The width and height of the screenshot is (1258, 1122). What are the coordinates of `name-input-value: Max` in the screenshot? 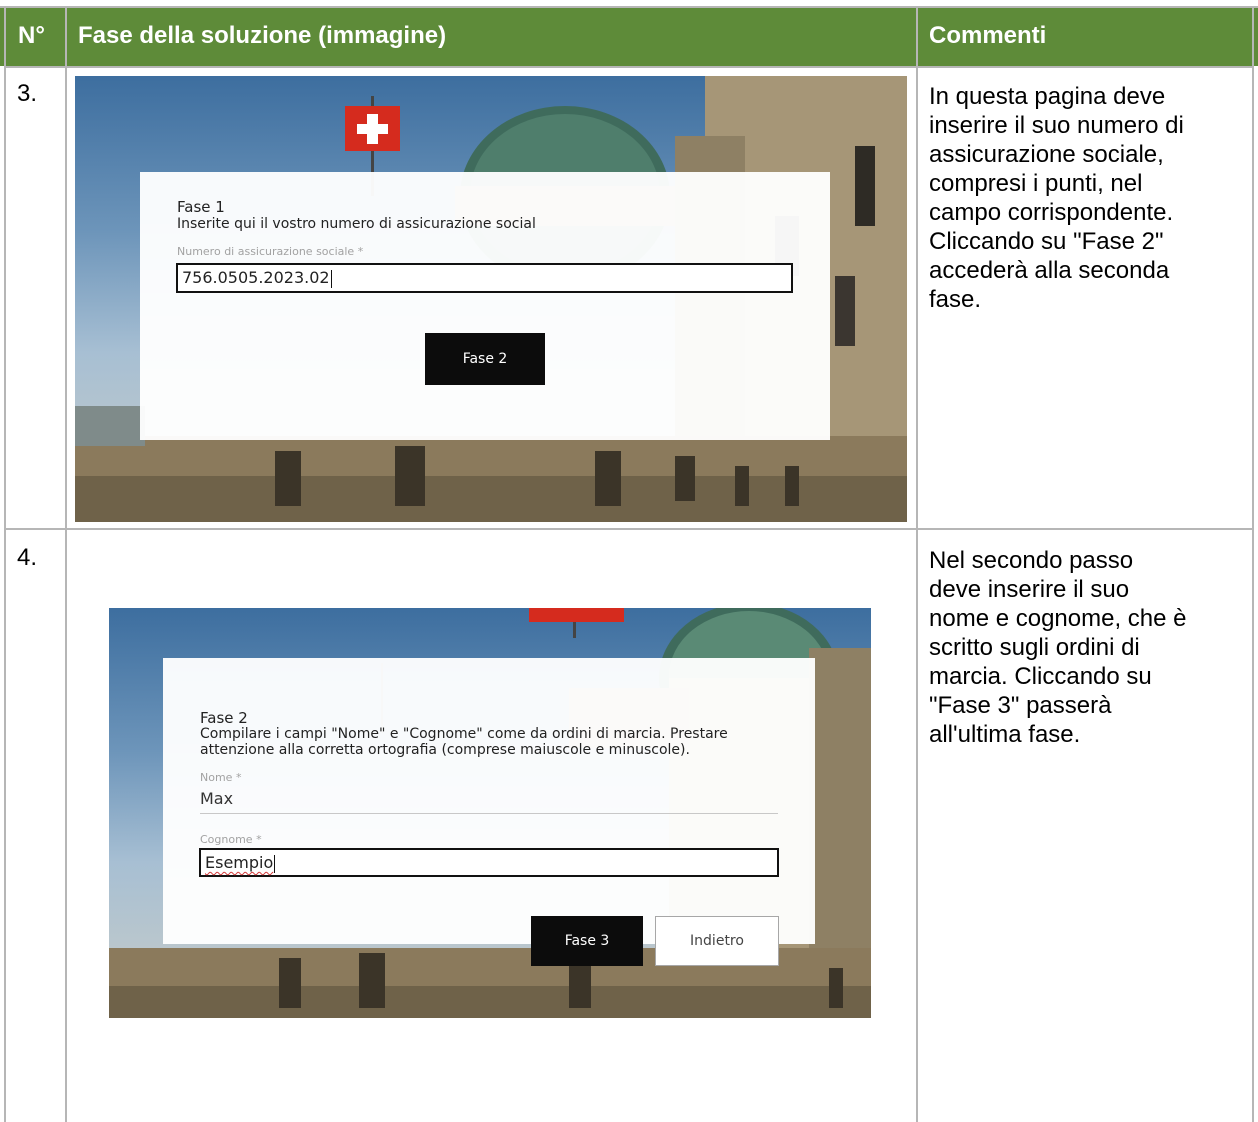 It's located at (217, 798).